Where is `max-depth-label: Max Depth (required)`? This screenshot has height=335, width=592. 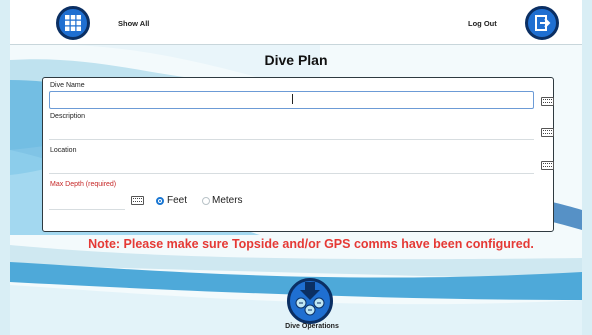
max-depth-label: Max Depth (required) is located at coordinates (83, 184).